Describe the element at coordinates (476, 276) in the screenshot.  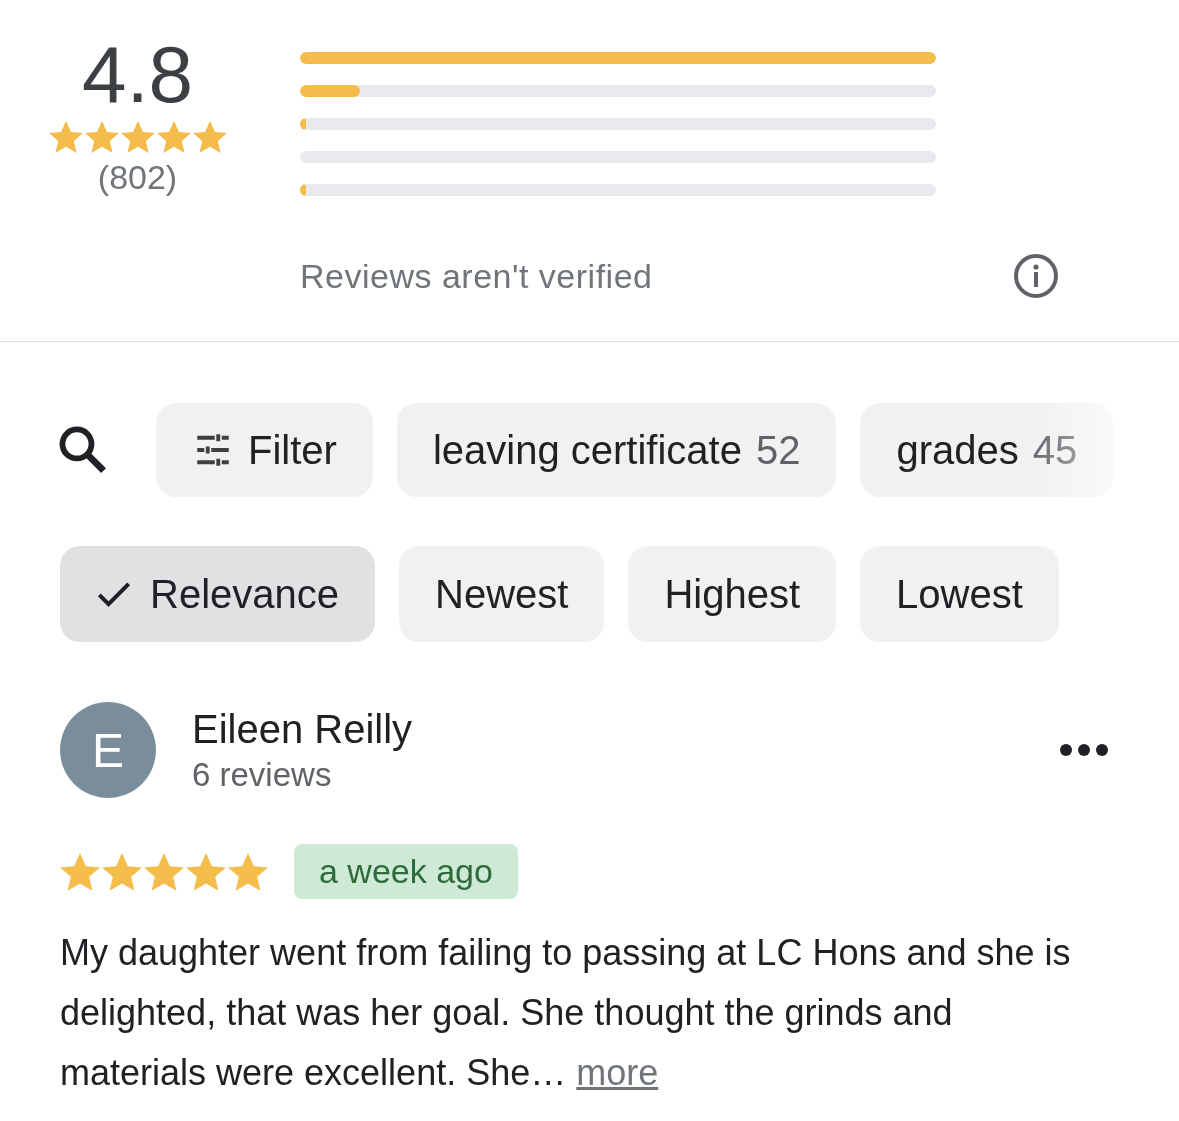
I see `notice-text: Reviews aren't verified` at that location.